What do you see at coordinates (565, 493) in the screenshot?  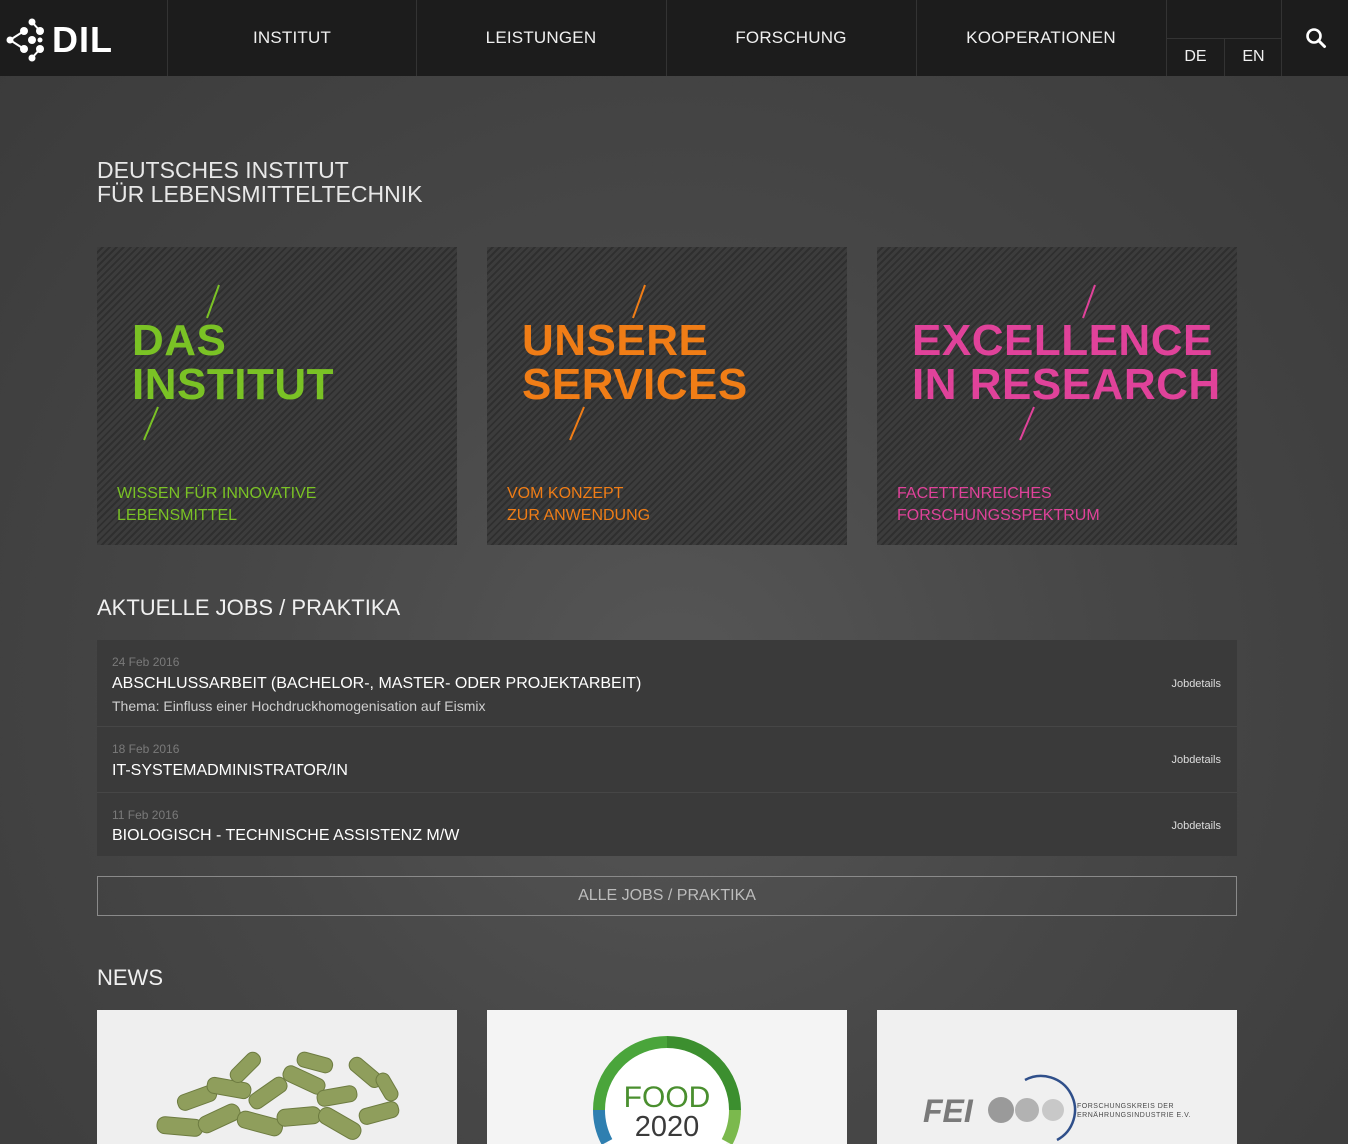 I see `tile-subtitle-line1: VOM KONZEPT` at bounding box center [565, 493].